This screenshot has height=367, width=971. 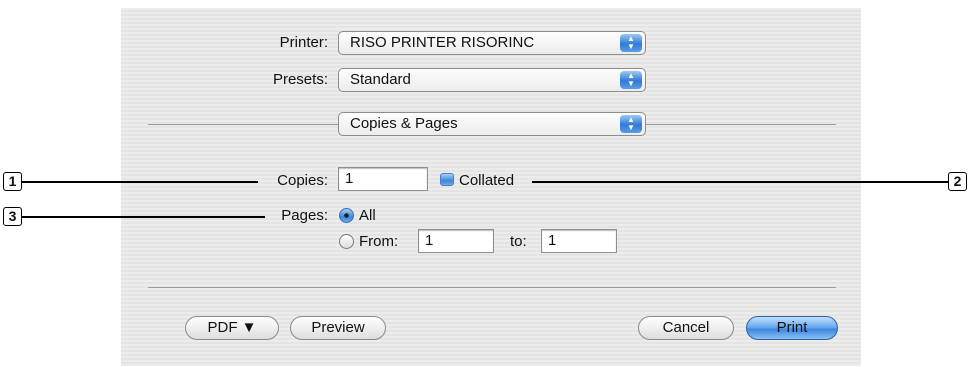 I want to click on pages-from-field: 1, so click(x=456, y=241).